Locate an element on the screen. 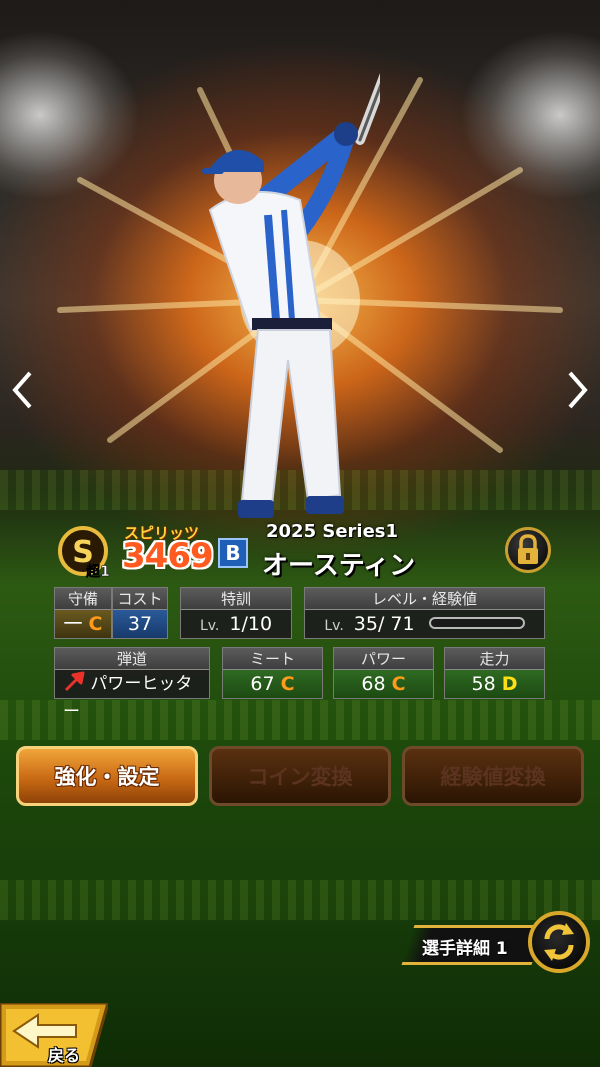  defense-box: 守備 一 C is located at coordinates (83, 613).